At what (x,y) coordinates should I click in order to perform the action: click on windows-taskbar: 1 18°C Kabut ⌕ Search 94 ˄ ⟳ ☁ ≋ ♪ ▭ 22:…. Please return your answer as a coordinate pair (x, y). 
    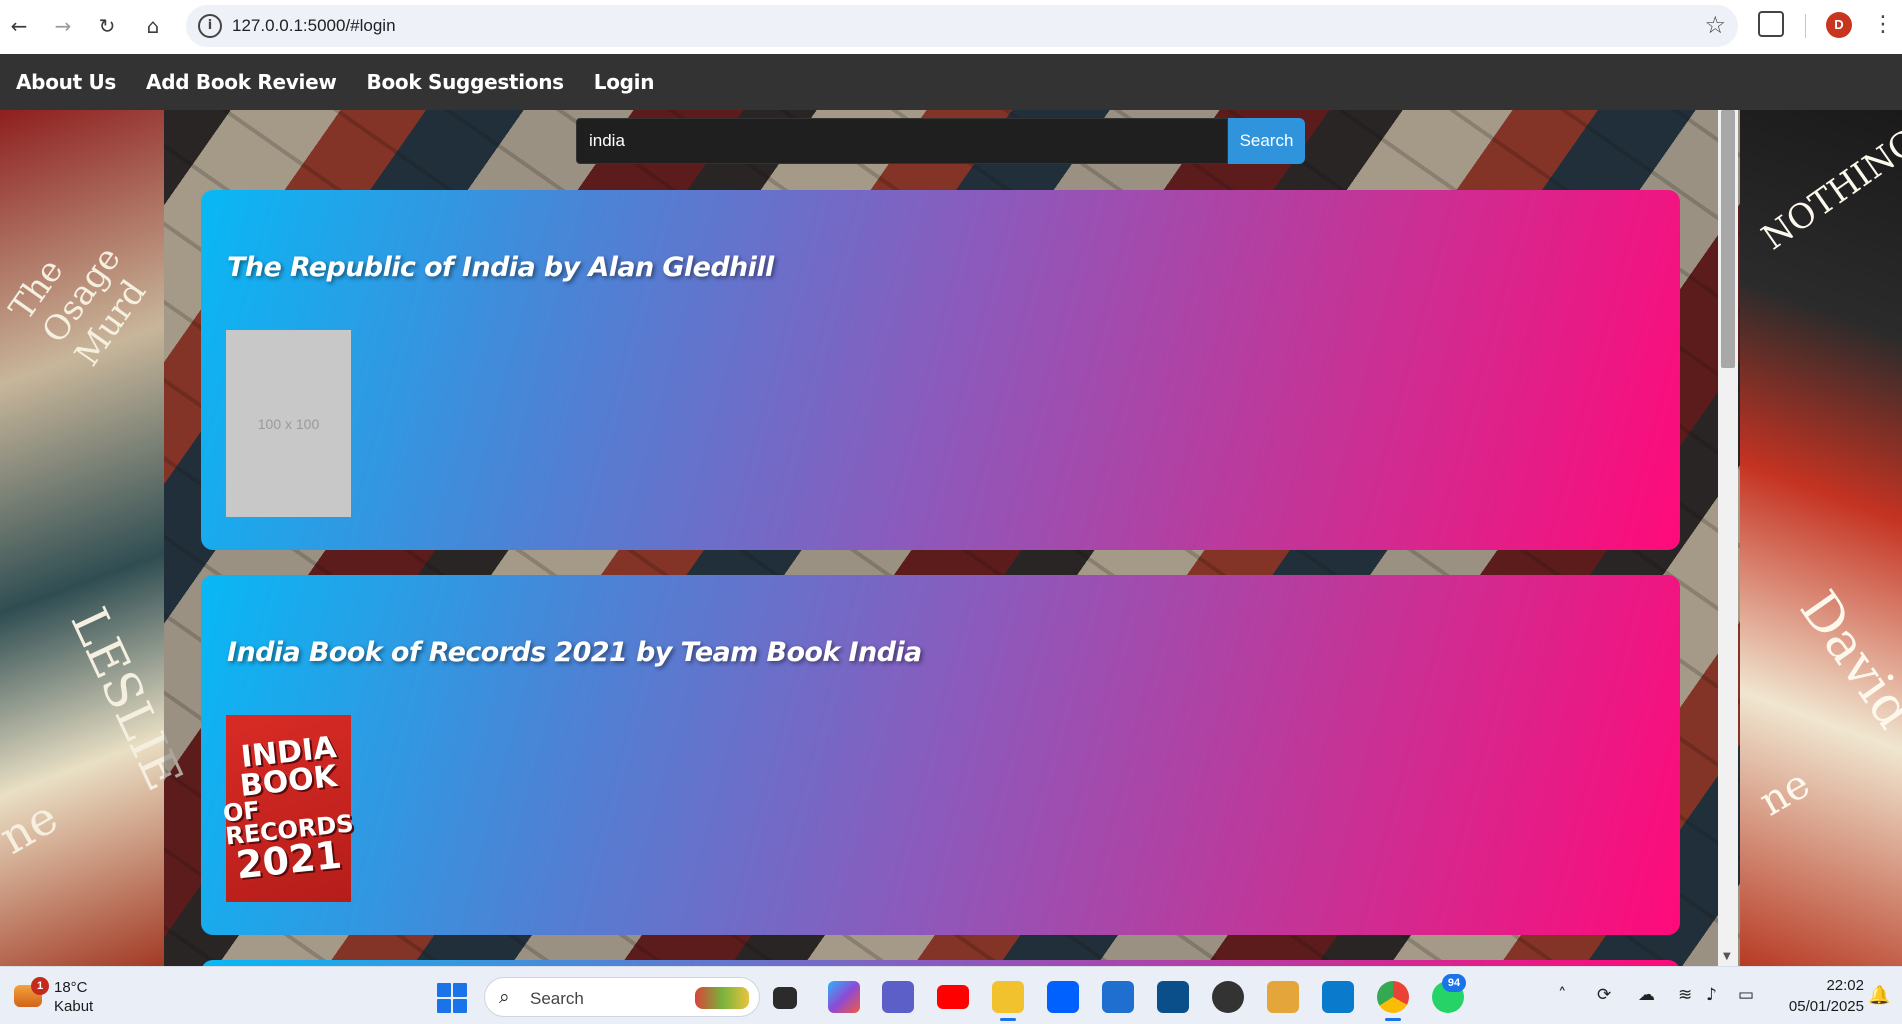
    Looking at the image, I should click on (951, 995).